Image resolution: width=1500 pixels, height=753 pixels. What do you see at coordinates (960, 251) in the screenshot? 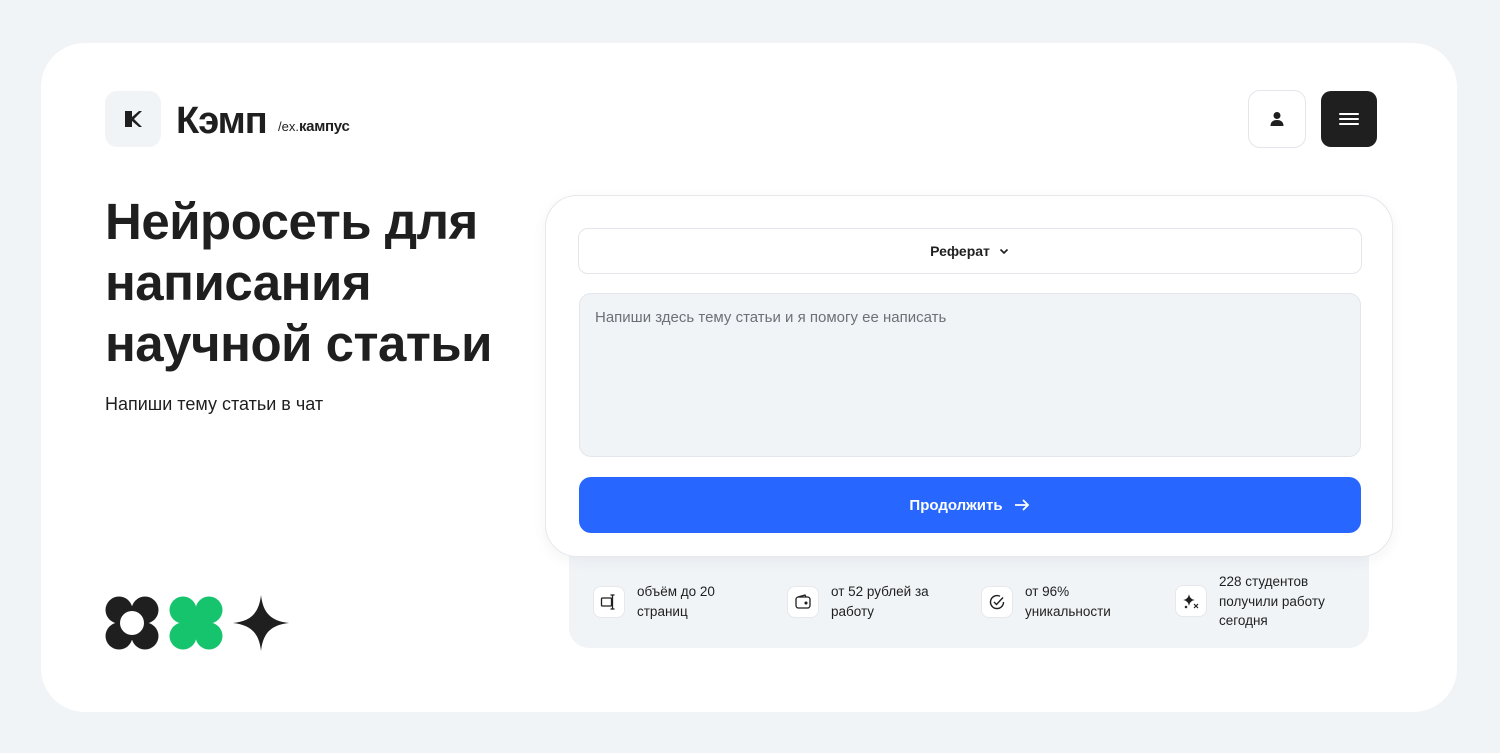
I see `work-type-label: Реферат` at bounding box center [960, 251].